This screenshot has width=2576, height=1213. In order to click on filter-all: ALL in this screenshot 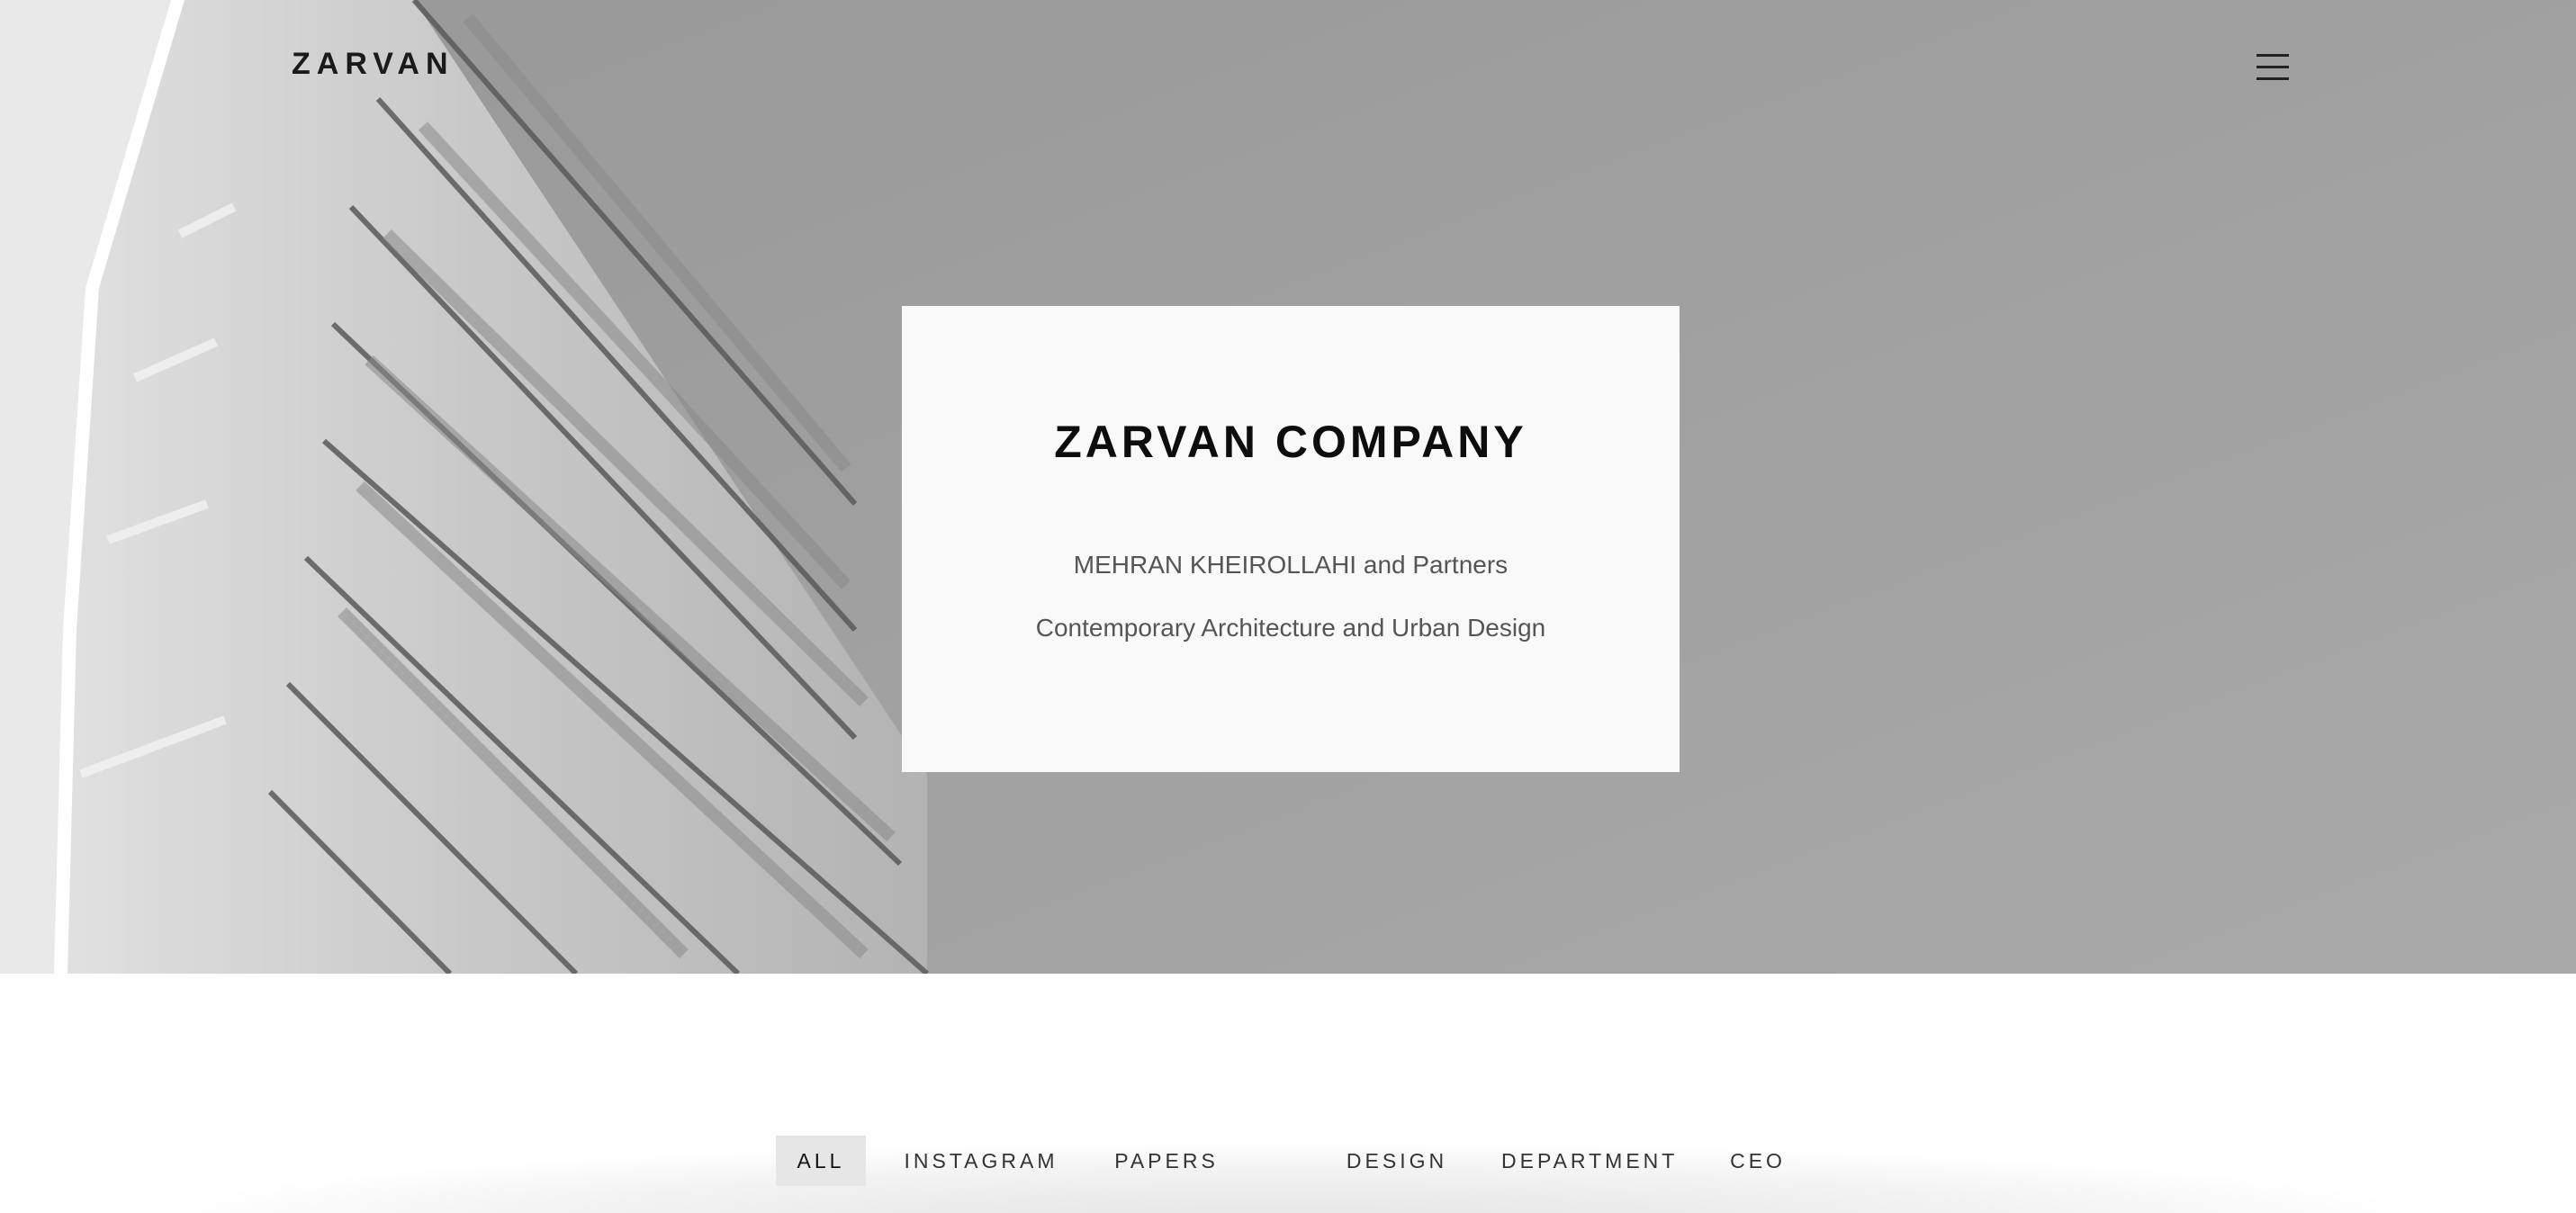, I will do `click(821, 1161)`.